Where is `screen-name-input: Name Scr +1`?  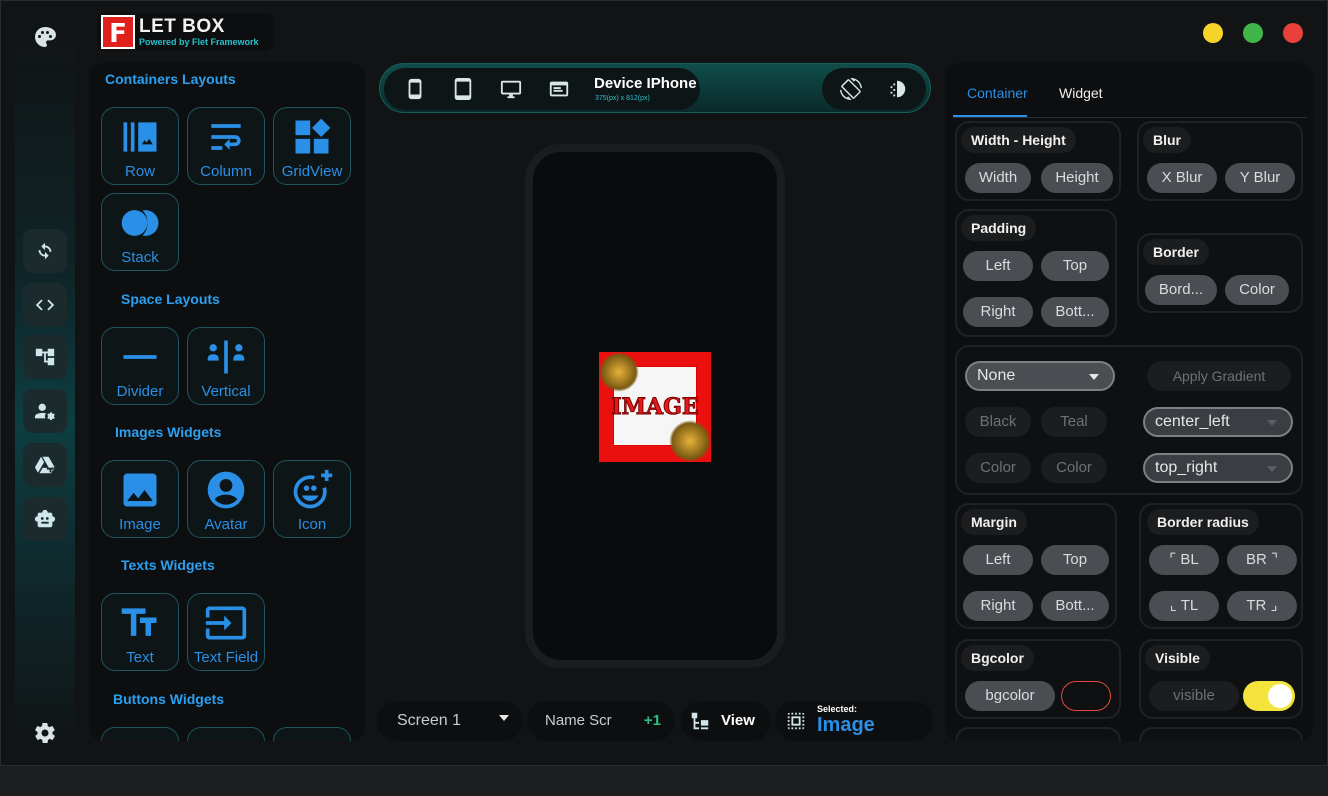 screen-name-input: Name Scr +1 is located at coordinates (601, 721).